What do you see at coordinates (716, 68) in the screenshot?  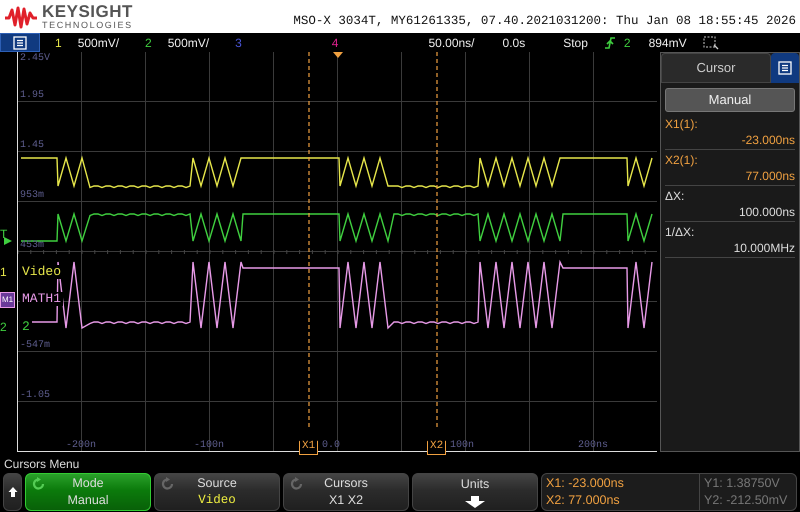 I see `panel-tab: Cursor` at bounding box center [716, 68].